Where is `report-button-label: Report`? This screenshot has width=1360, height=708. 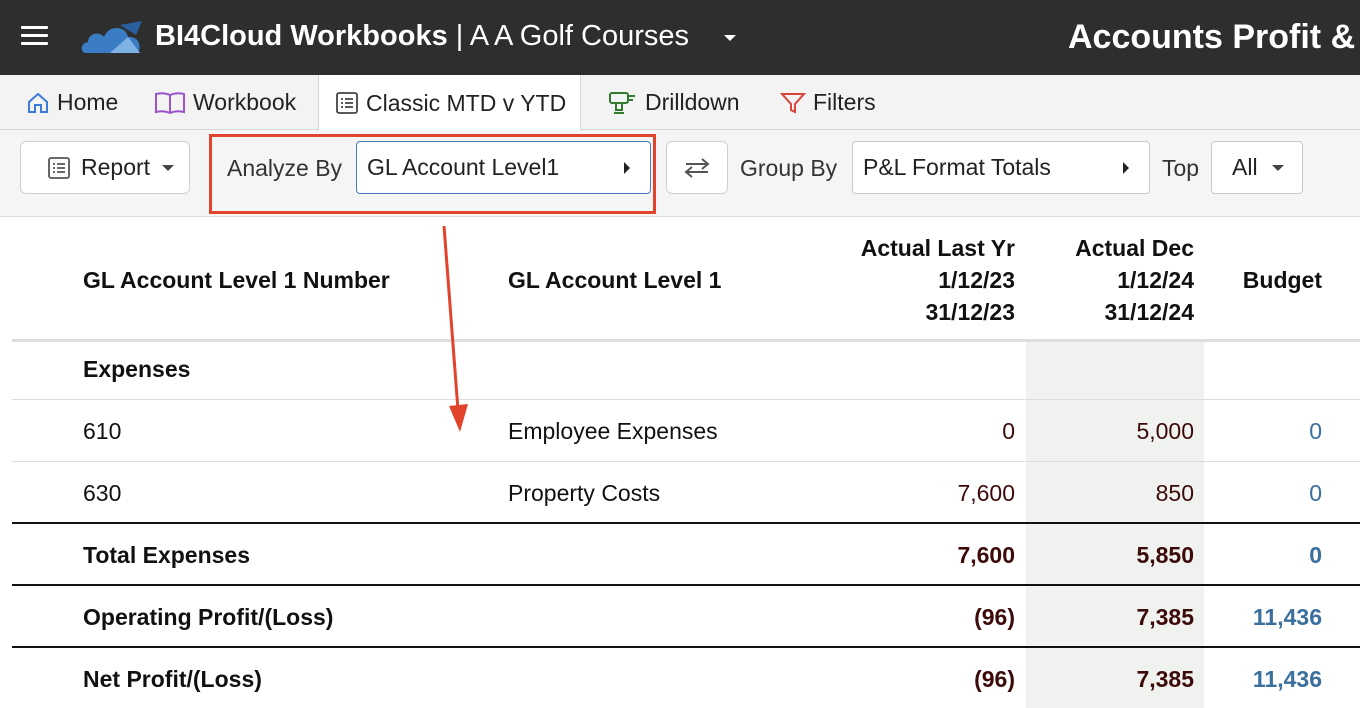 report-button-label: Report is located at coordinates (116, 167).